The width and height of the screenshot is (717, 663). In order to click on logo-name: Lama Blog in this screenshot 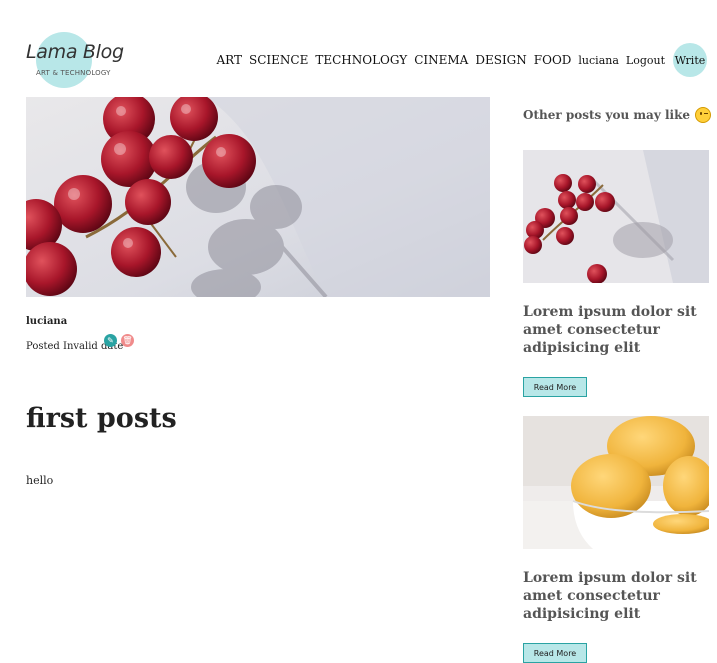, I will do `click(75, 52)`.